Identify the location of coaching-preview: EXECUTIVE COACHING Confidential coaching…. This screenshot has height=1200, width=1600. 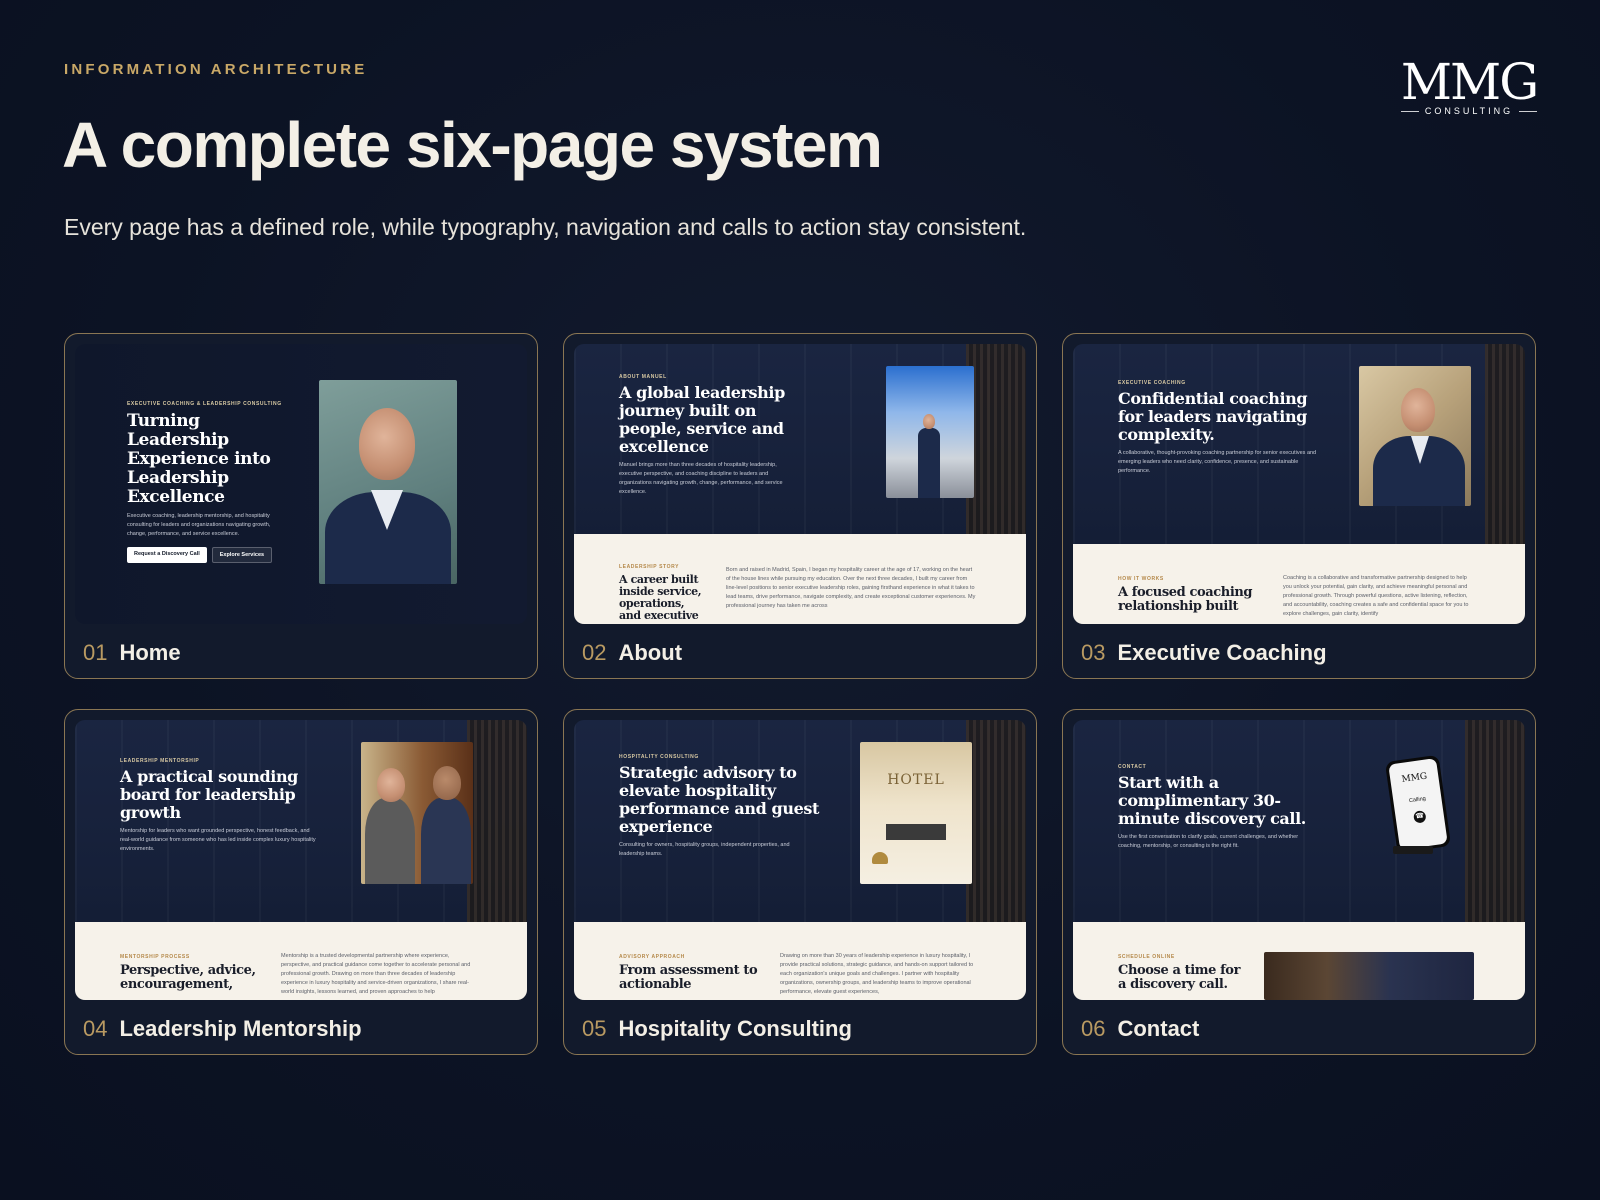
(1299, 484).